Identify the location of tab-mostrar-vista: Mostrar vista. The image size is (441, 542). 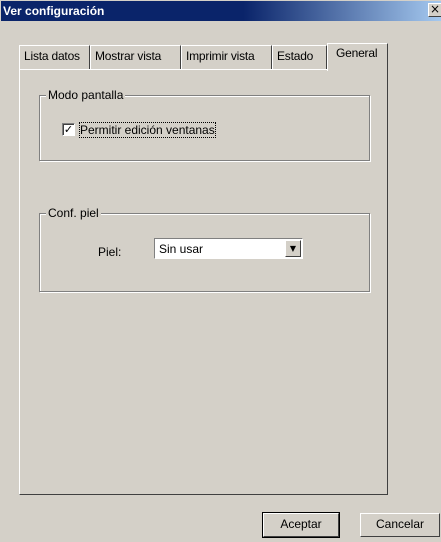
(135, 57).